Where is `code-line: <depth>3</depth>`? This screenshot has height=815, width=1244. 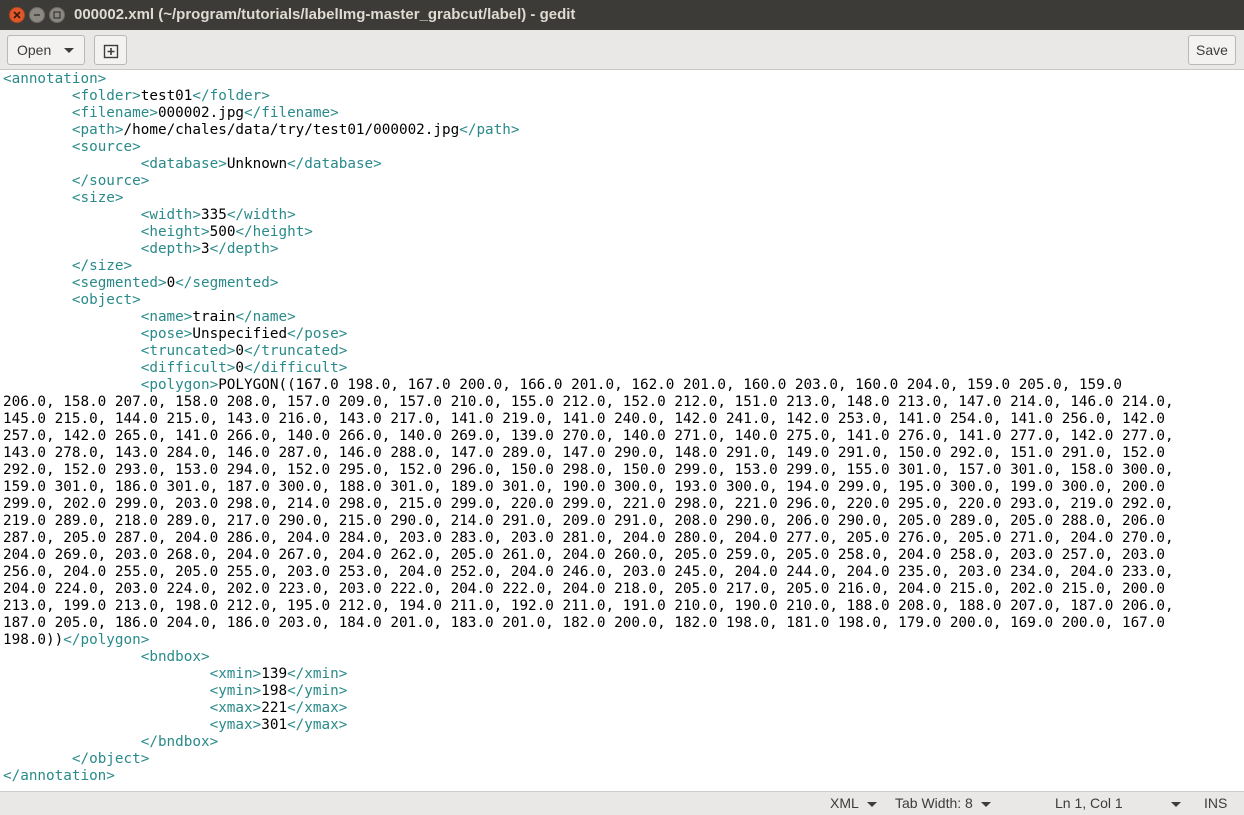
code-line: <depth>3</depth> is located at coordinates (588, 249).